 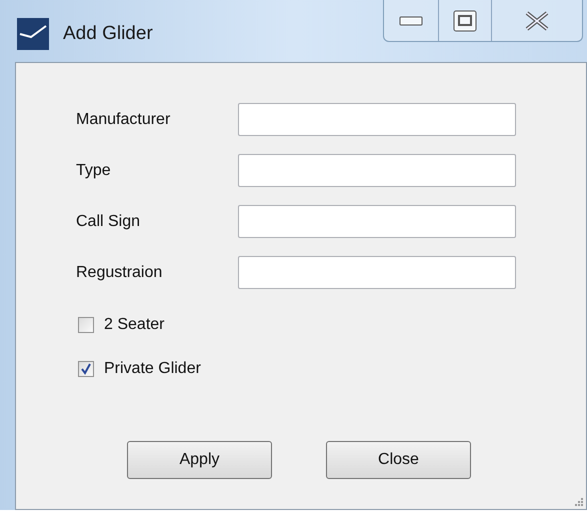 I want to click on field-label: Regustraion, so click(x=120, y=272).